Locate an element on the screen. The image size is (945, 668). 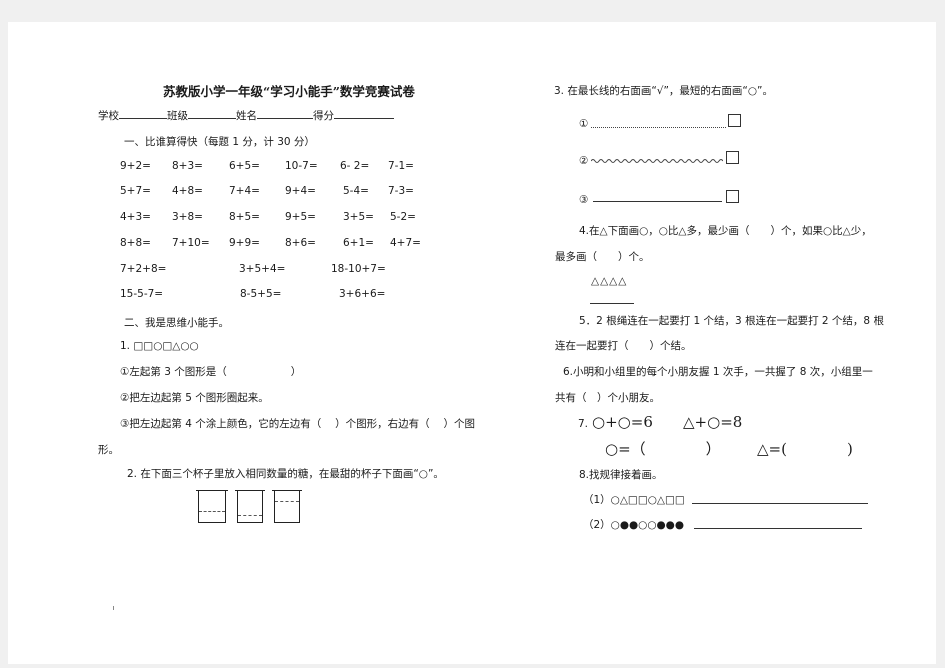
line-1-label: ① is located at coordinates (584, 124).